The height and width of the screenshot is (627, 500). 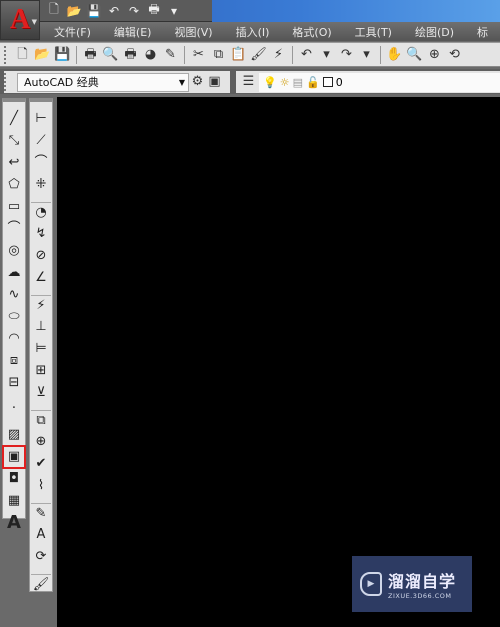 What do you see at coordinates (14, 295) in the screenshot?
I see `spline-icon: ∿` at bounding box center [14, 295].